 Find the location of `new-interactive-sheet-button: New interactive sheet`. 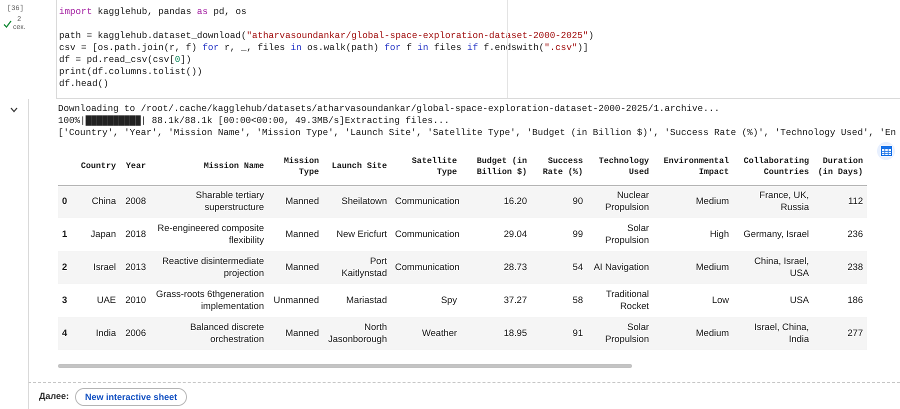

new-interactive-sheet-button: New interactive sheet is located at coordinates (131, 397).